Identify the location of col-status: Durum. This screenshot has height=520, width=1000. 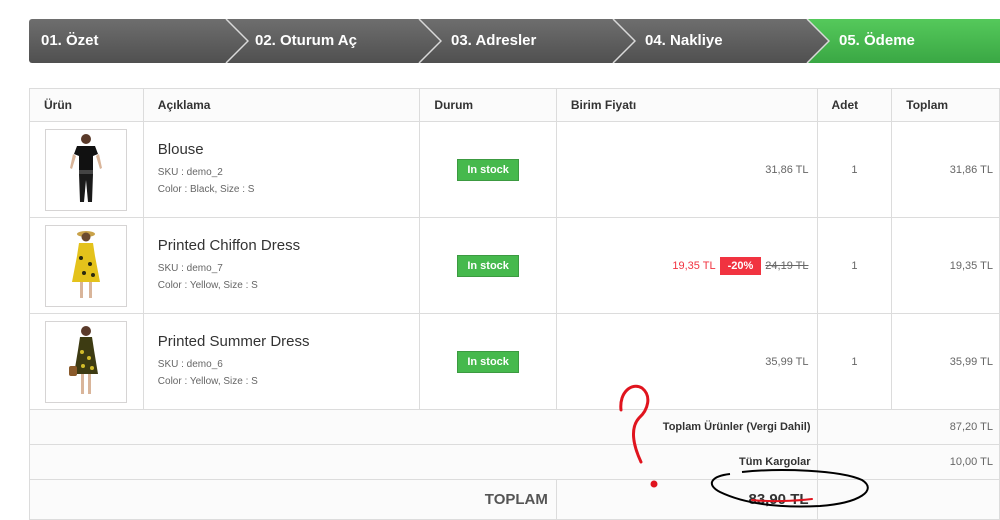
(488, 105).